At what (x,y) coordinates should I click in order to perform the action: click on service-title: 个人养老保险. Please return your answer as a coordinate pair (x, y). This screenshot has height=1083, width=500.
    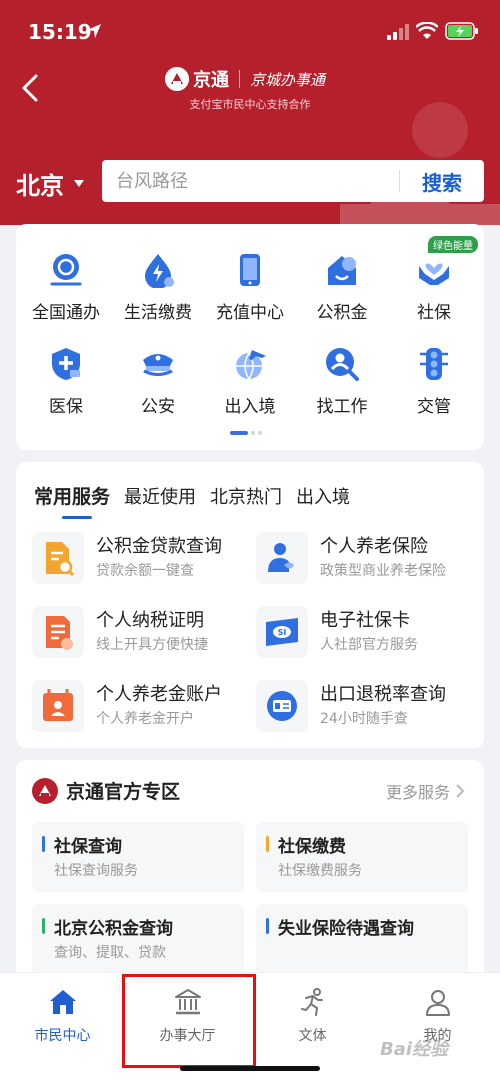
    Looking at the image, I should click on (374, 546).